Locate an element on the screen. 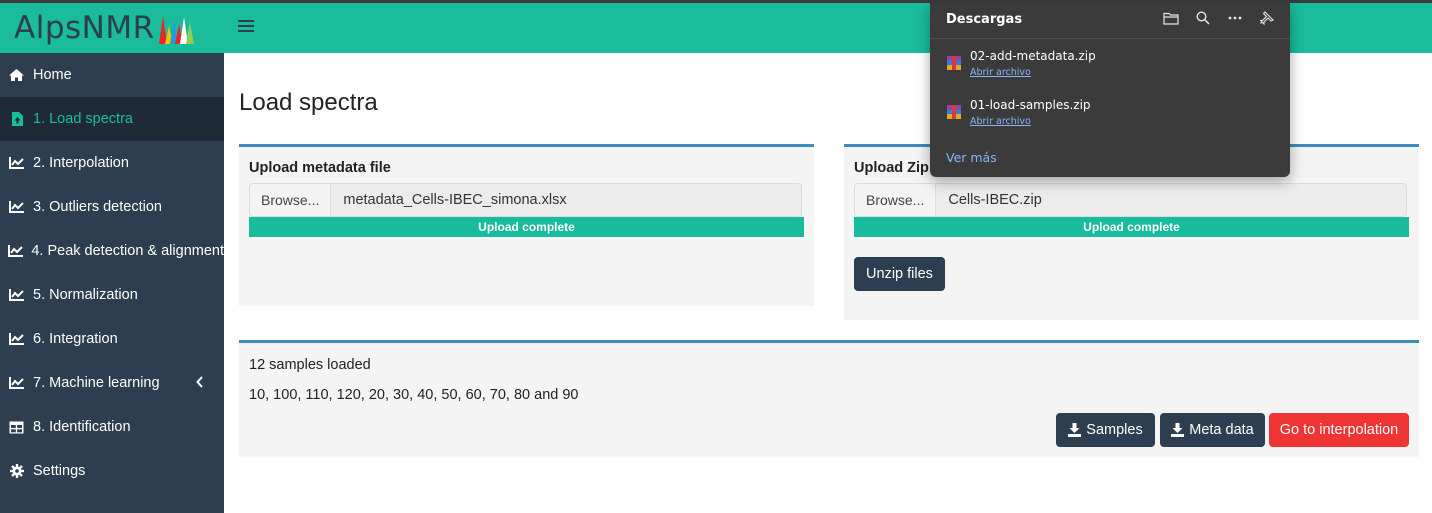 Image resolution: width=1432 pixels, height=513 pixels. logo: AlpsNMR is located at coordinates (112, 28).